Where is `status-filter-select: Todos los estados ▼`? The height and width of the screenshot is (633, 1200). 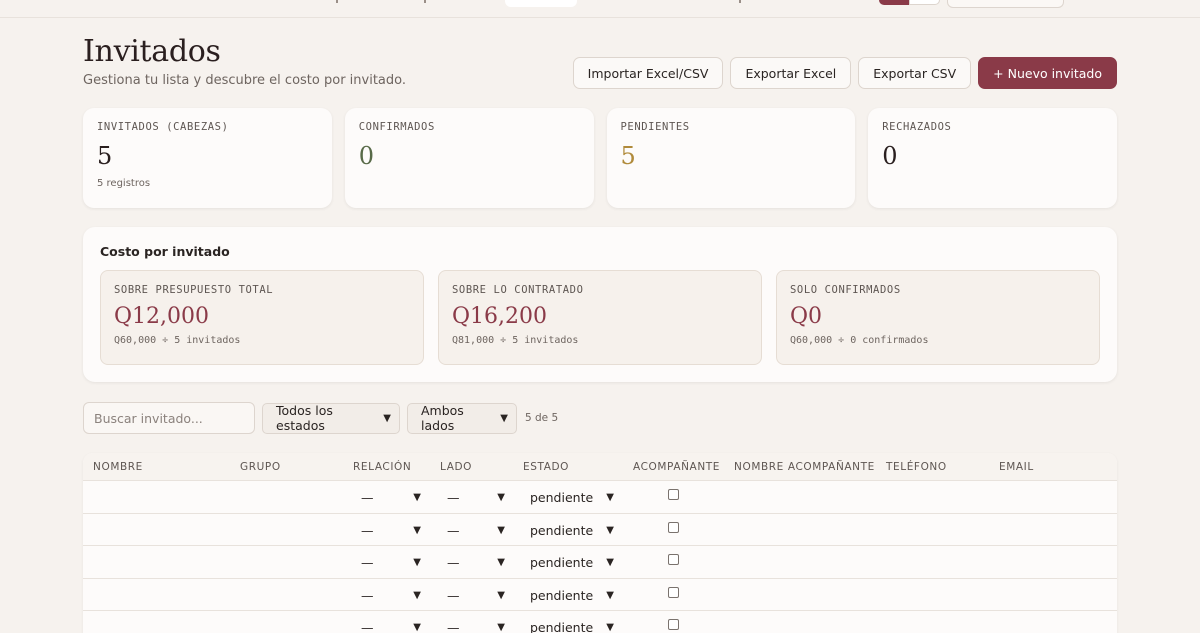 status-filter-select: Todos los estados ▼ is located at coordinates (331, 418).